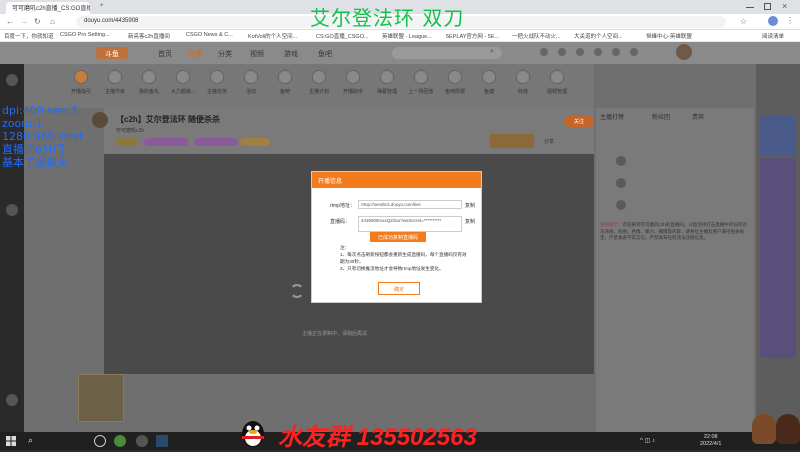 The height and width of the screenshot is (452, 800). What do you see at coordinates (634, 52) in the screenshot?
I see `gift-icon` at bounding box center [634, 52].